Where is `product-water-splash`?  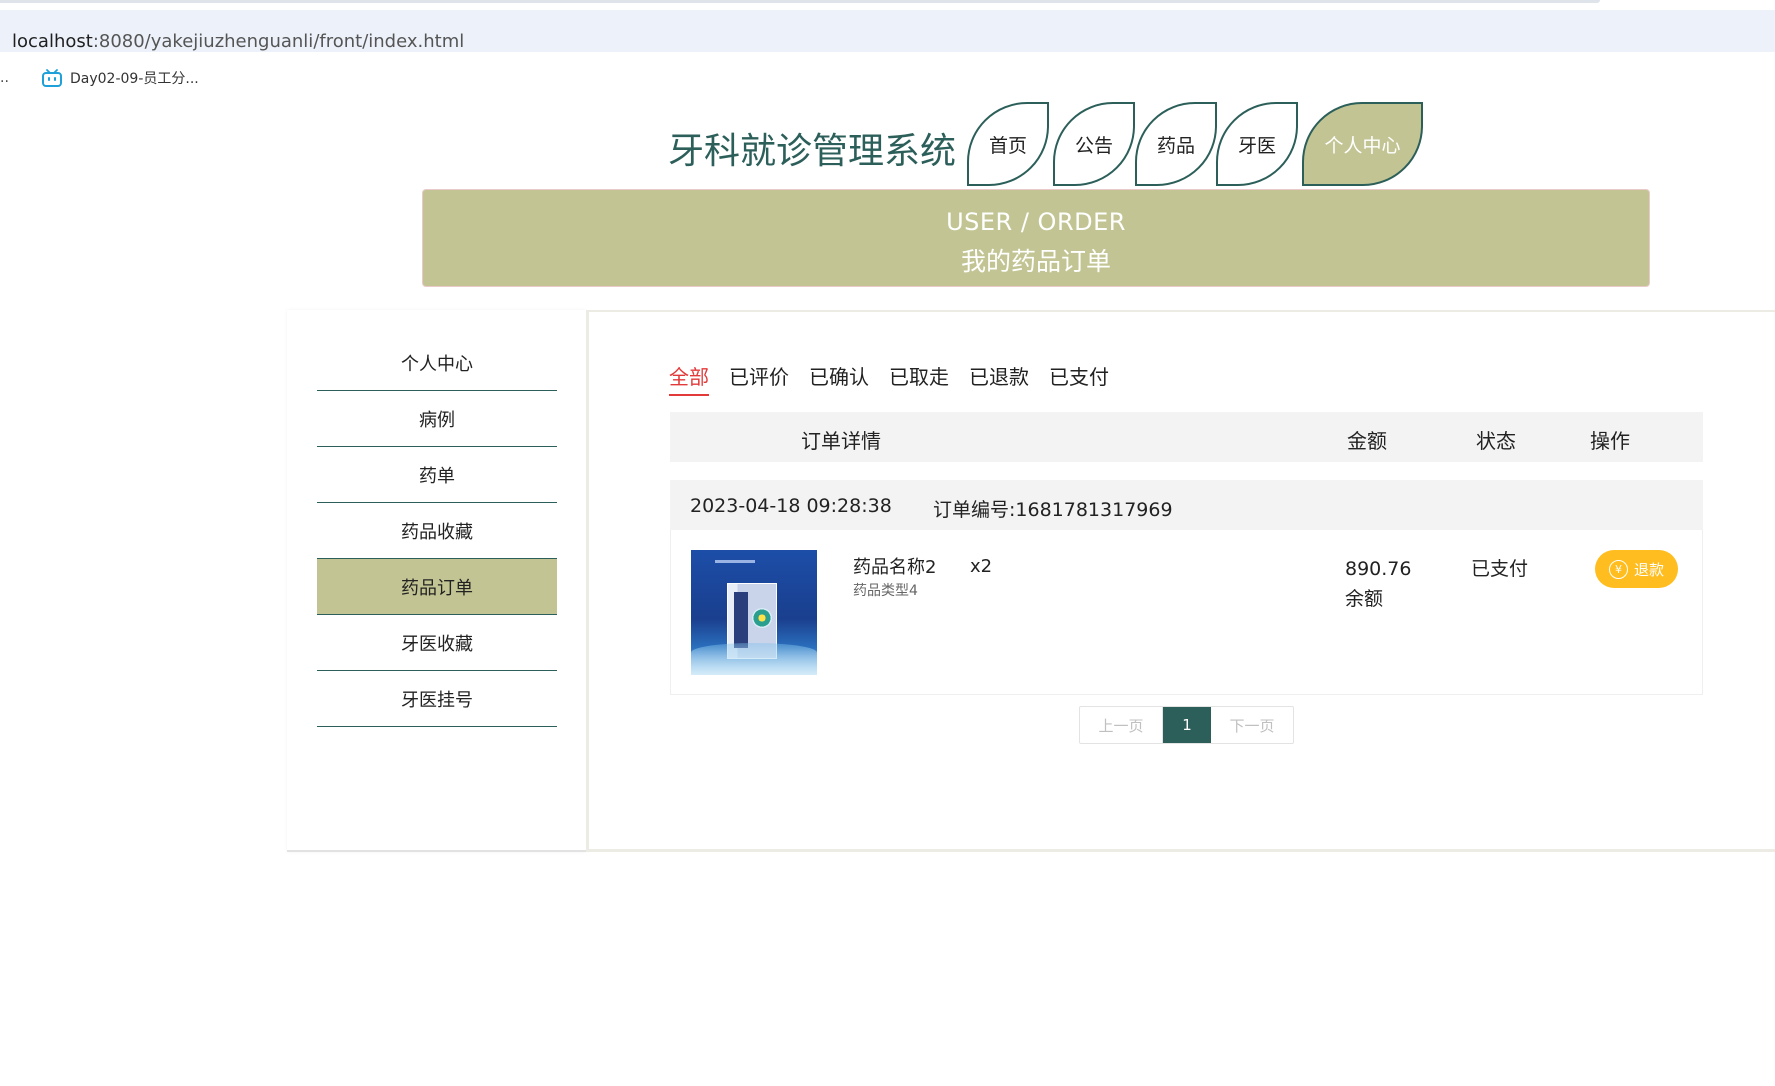 product-water-splash is located at coordinates (754, 659).